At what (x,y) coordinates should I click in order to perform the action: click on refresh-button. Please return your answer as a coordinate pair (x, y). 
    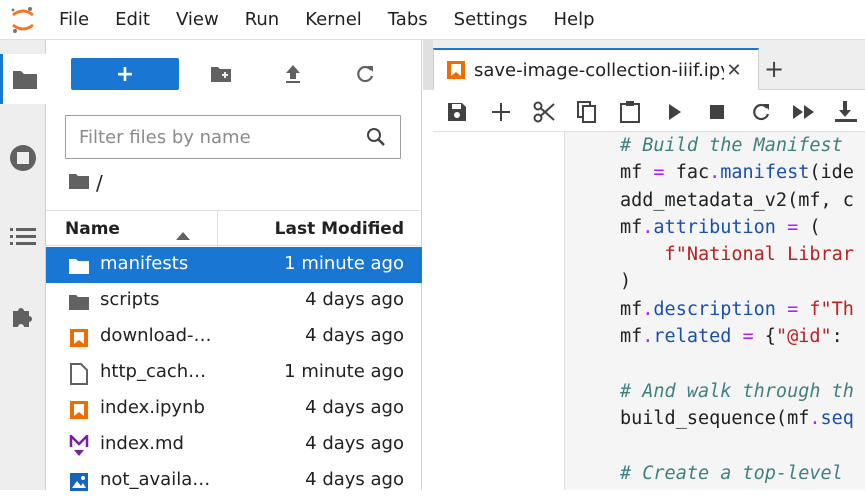
    Looking at the image, I should click on (365, 74).